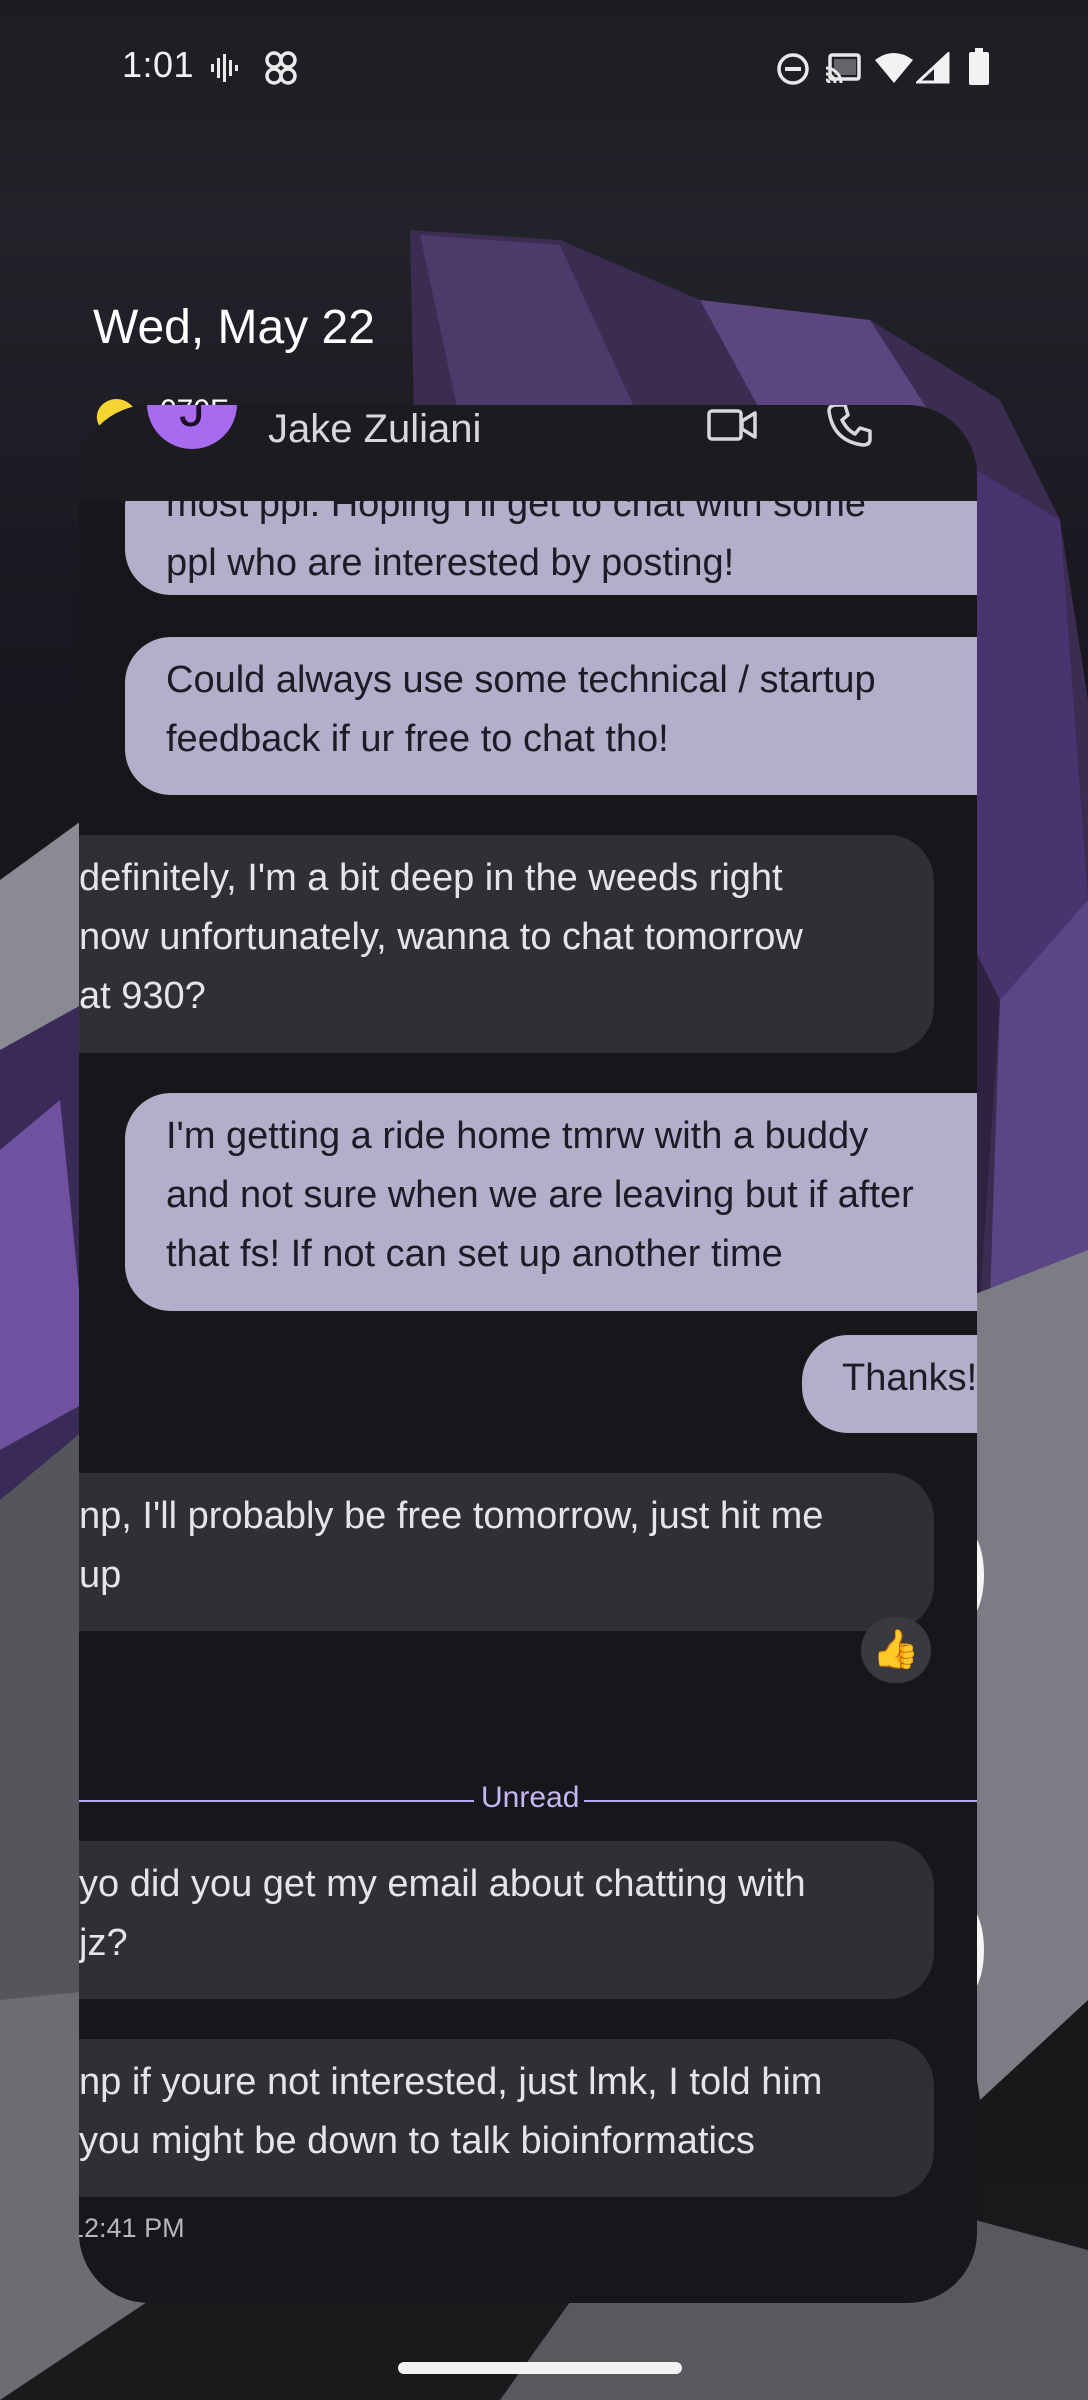 This screenshot has width=1088, height=2400. I want to click on message-line: ppl who are interested by posting!, so click(450, 563).